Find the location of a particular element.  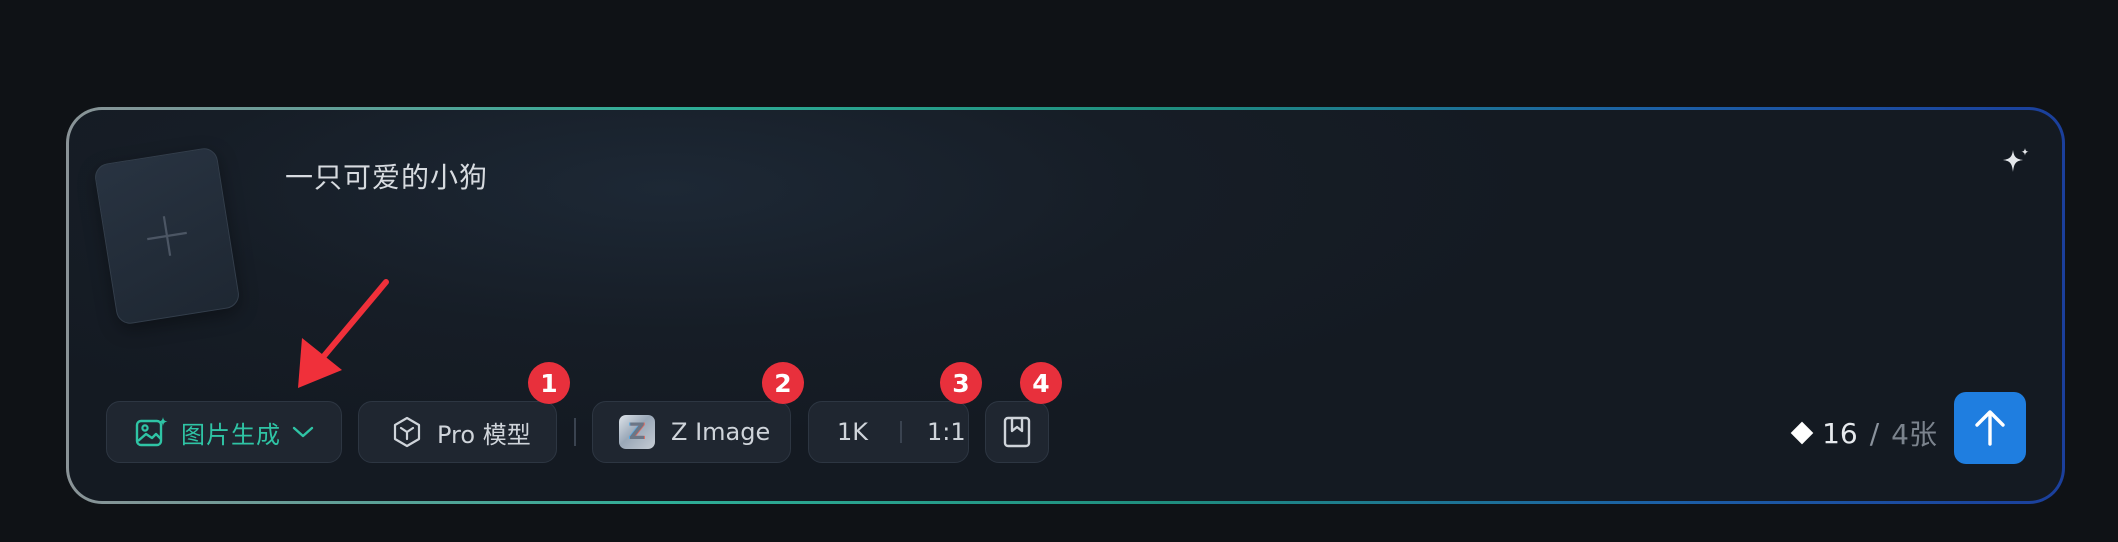

cube-icon is located at coordinates (407, 432).